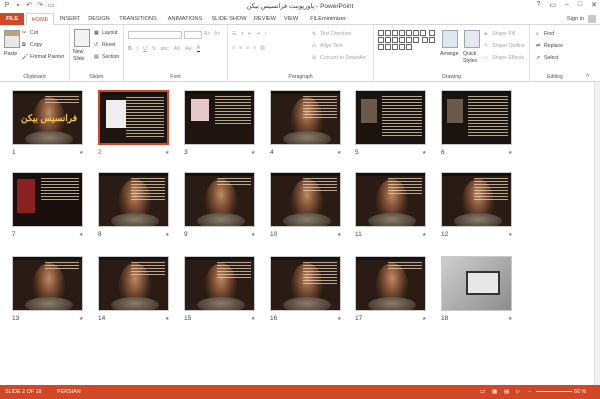  Describe the element at coordinates (43, 57) in the screenshot. I see `format-painter-button: 🖌 Format Painter` at that location.